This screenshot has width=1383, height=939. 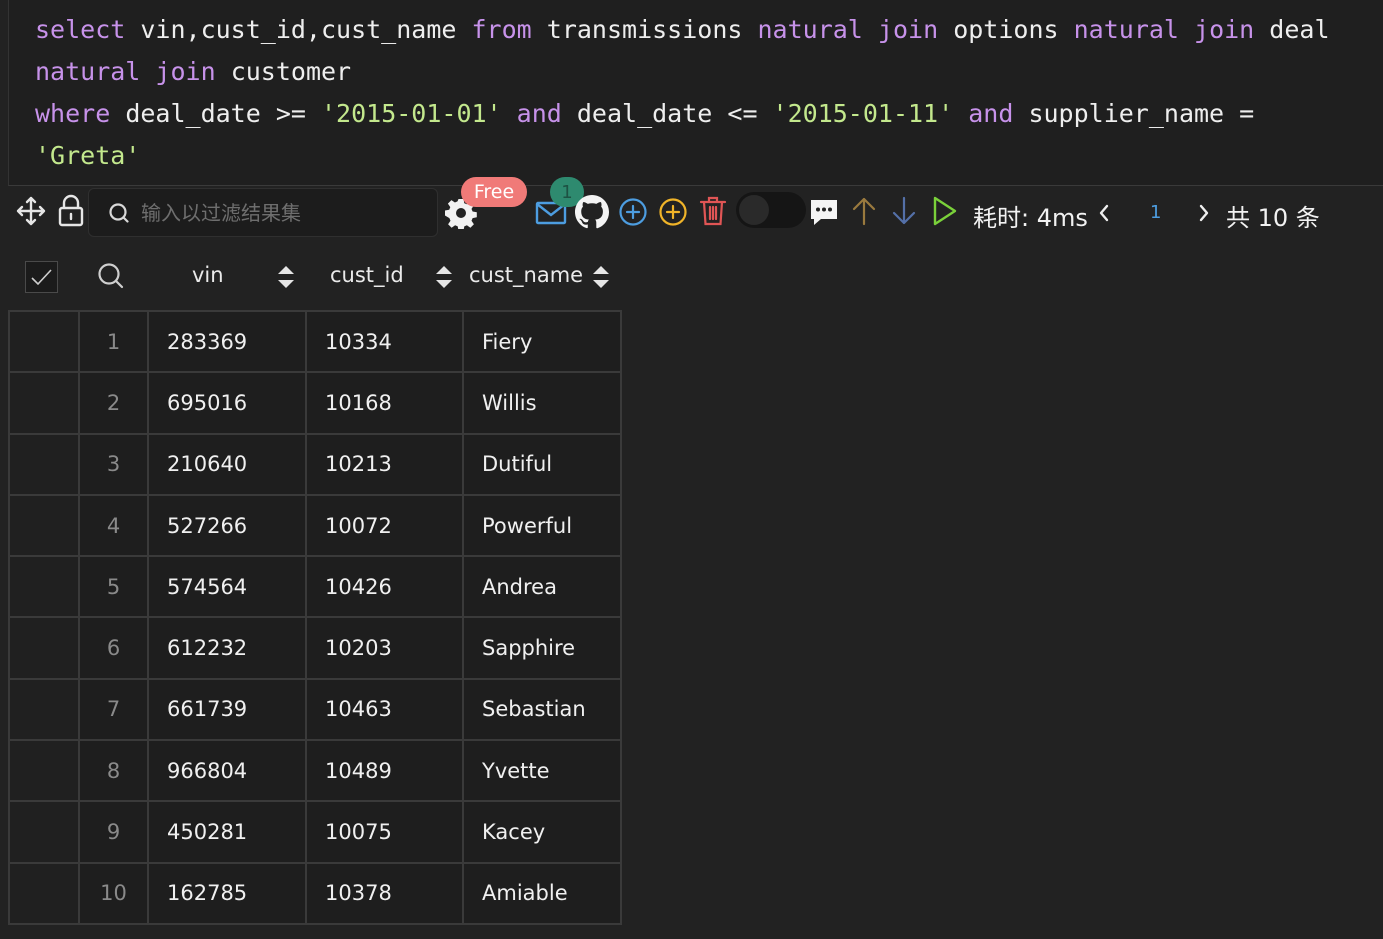 I want to click on add-row-icon, so click(x=633, y=212).